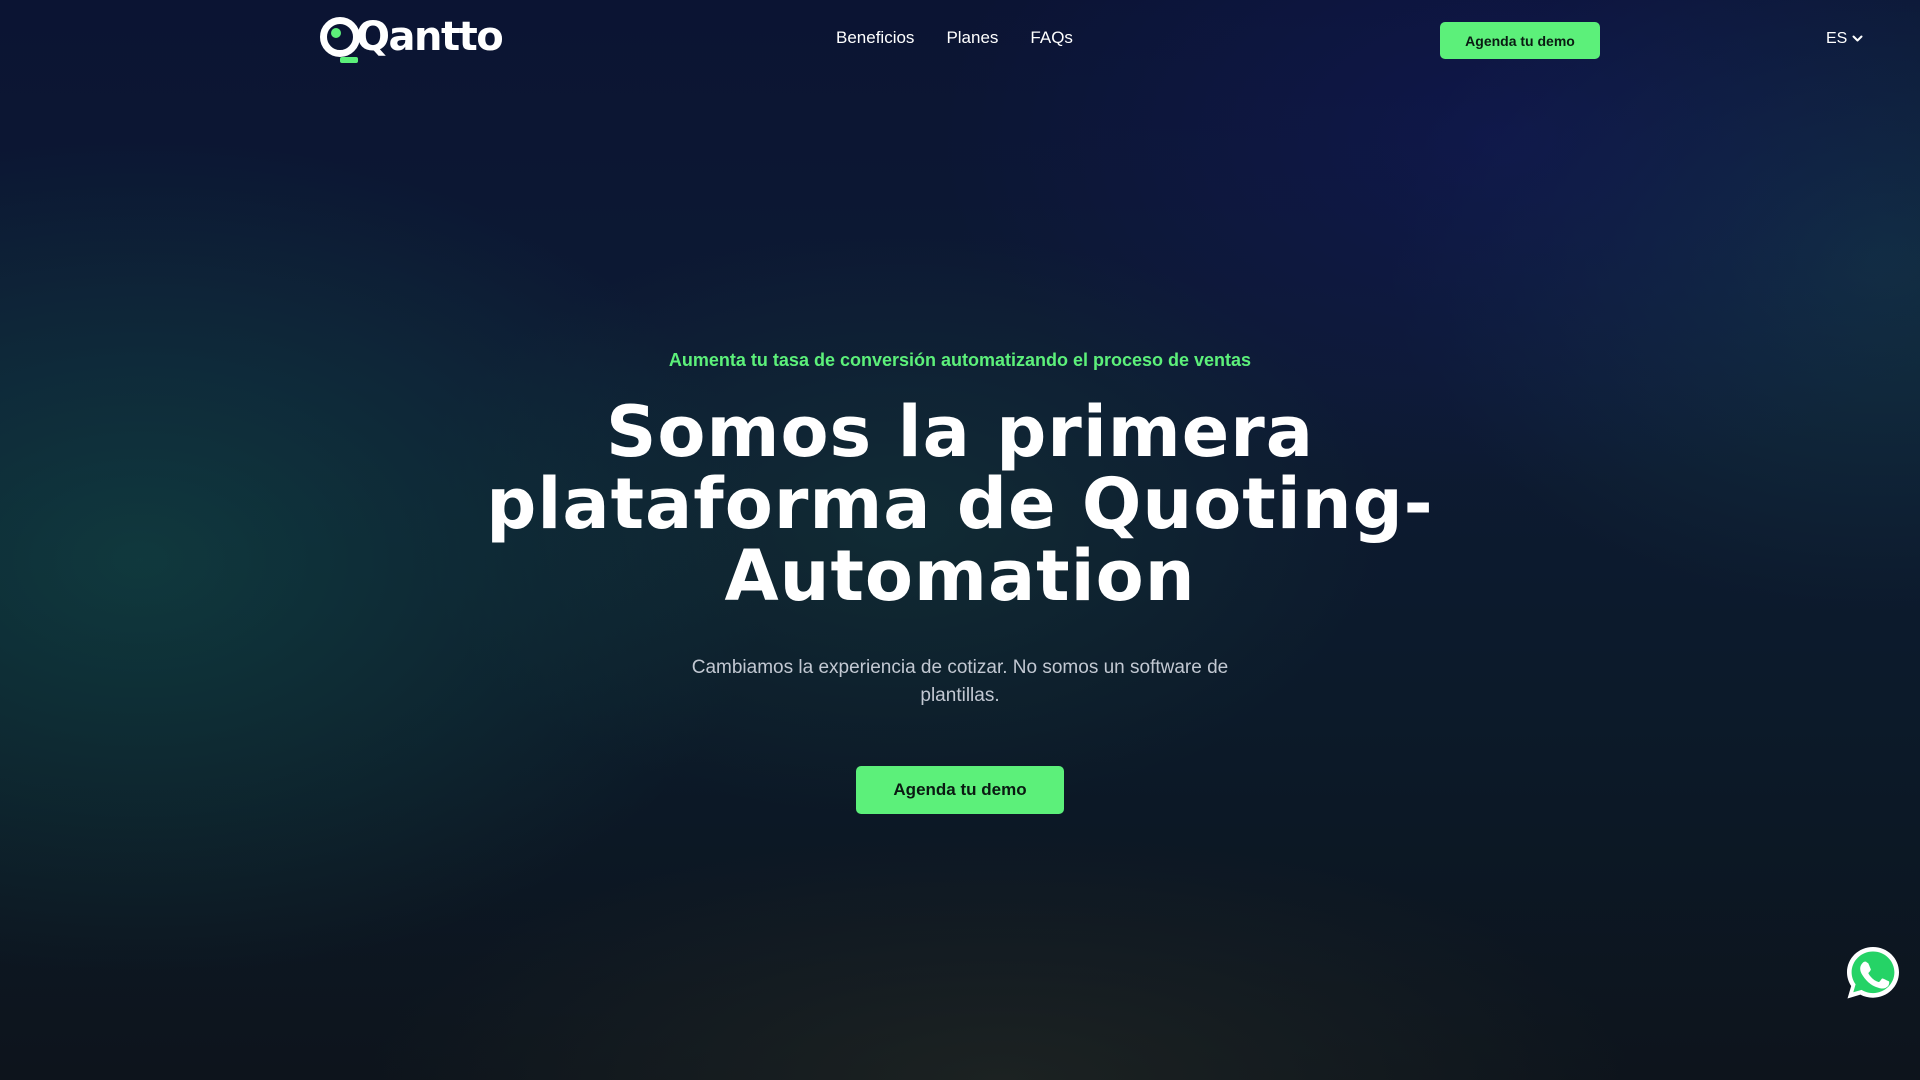 The width and height of the screenshot is (1920, 1080). I want to click on whatsapp-button, so click(1873, 973).